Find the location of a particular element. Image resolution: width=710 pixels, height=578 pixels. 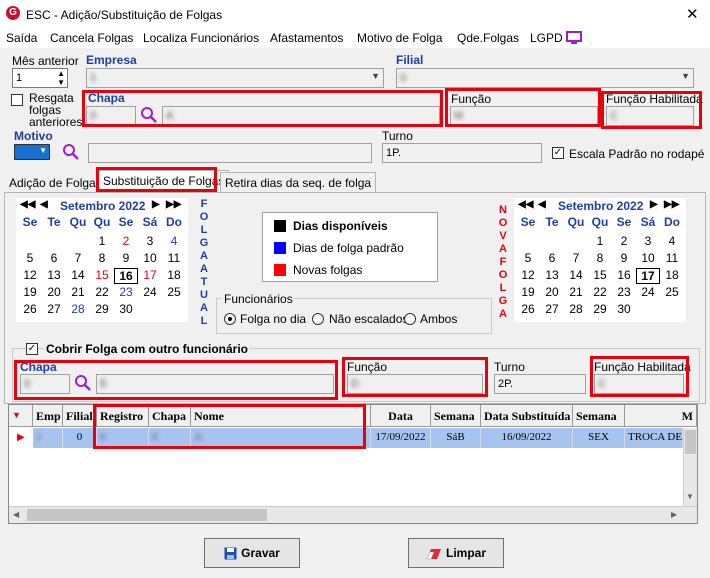

calendar-day: 10 is located at coordinates (150, 258).